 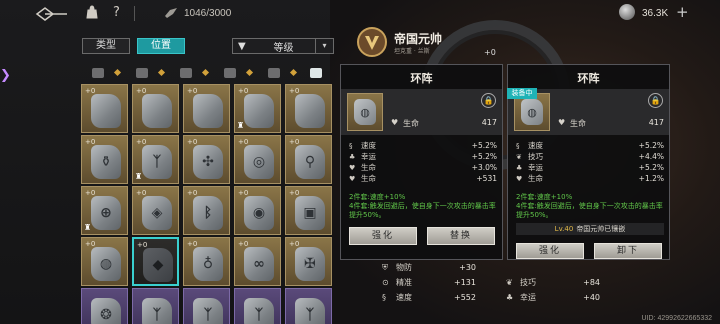 I want to click on rune-cell: +0 ♜, so click(x=257, y=108).